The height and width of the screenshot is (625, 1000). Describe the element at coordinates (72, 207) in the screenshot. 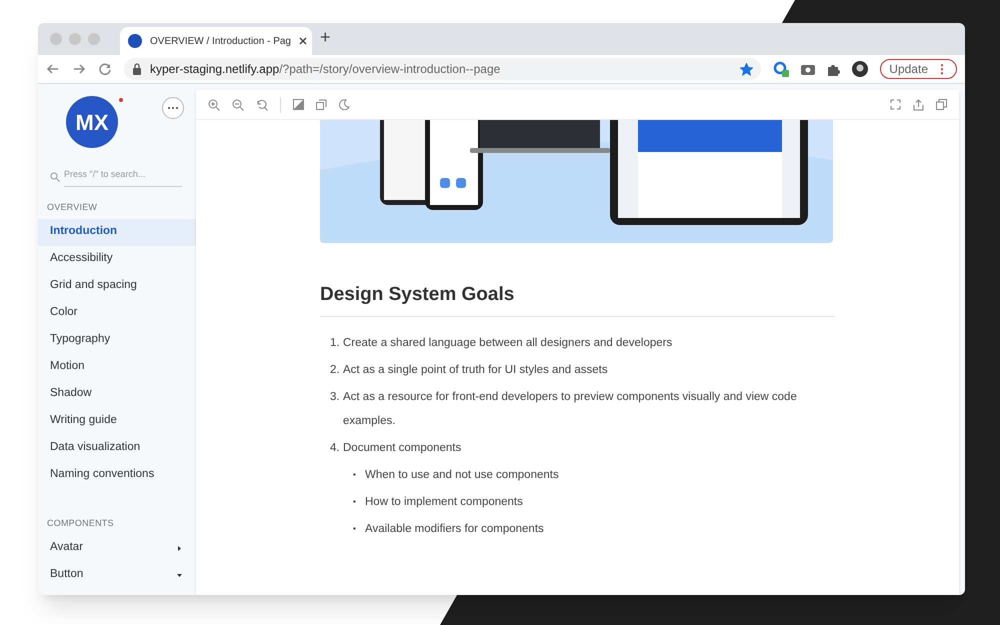

I see `section-title: OVERVIEW` at that location.